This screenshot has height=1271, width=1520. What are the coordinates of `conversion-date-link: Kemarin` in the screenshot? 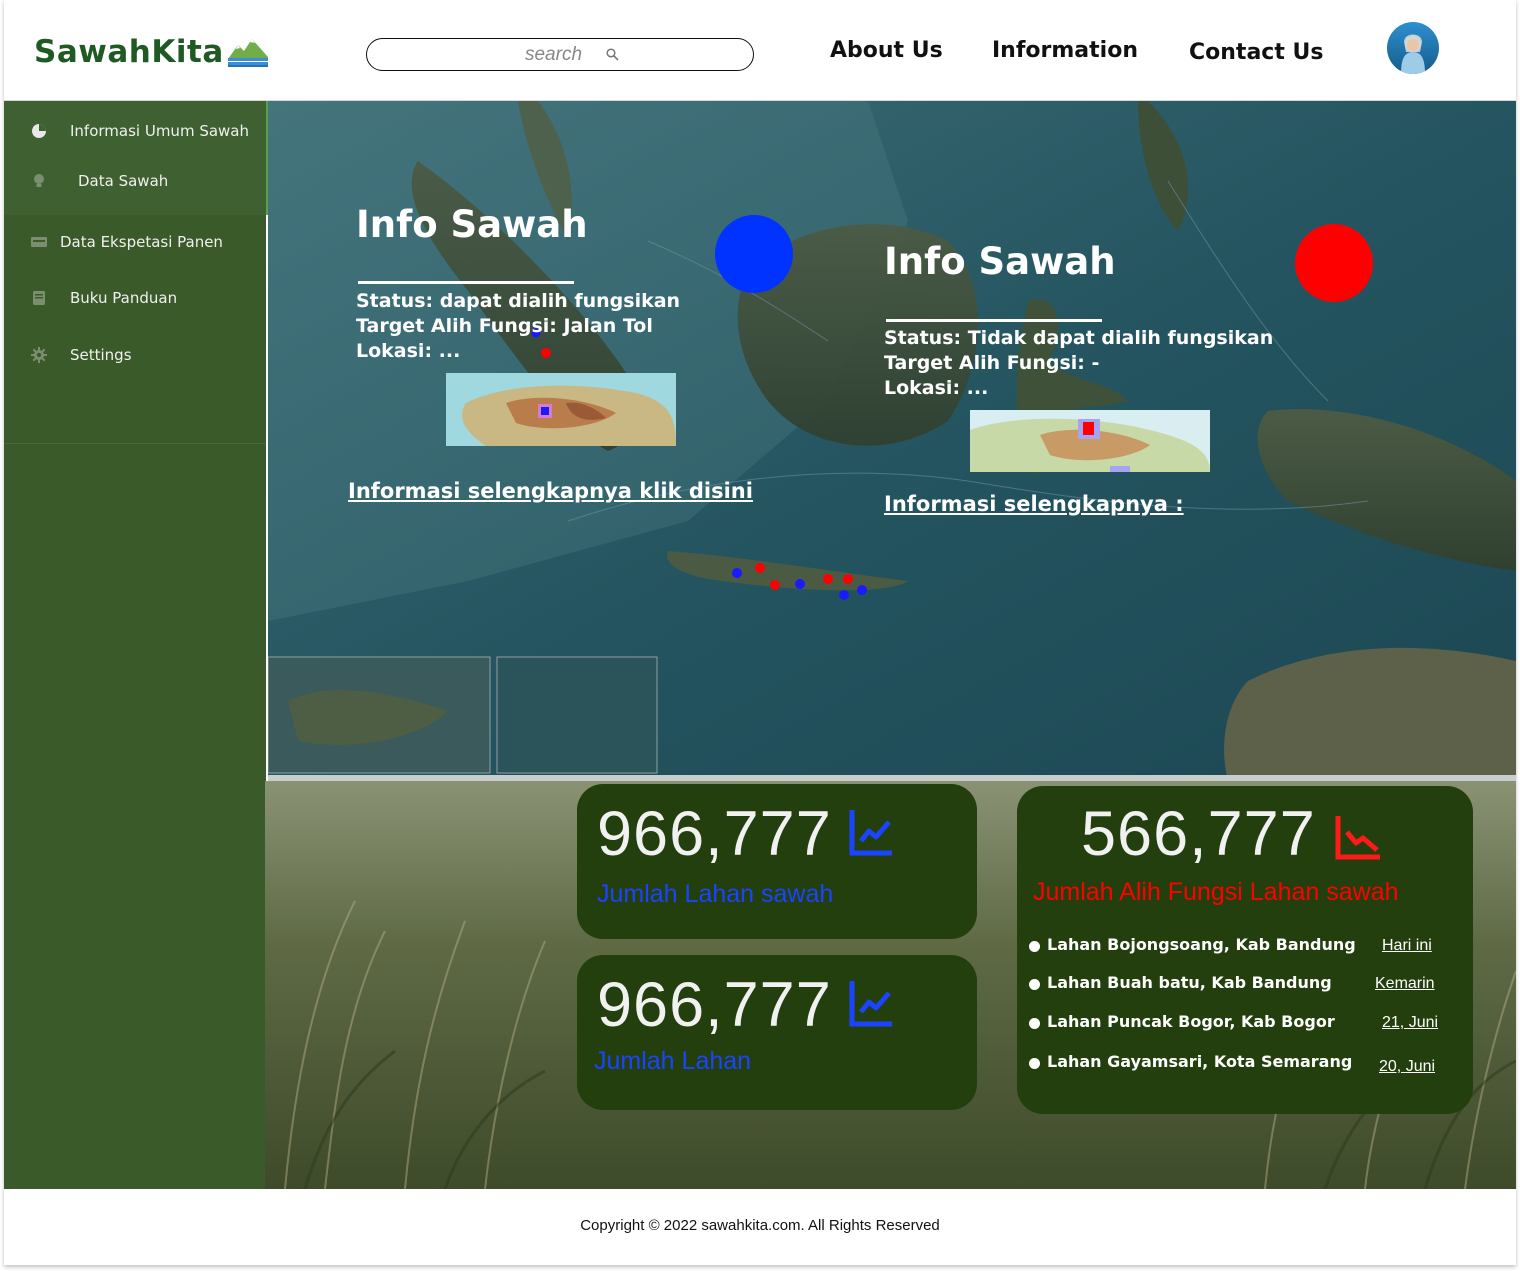 It's located at (1405, 984).